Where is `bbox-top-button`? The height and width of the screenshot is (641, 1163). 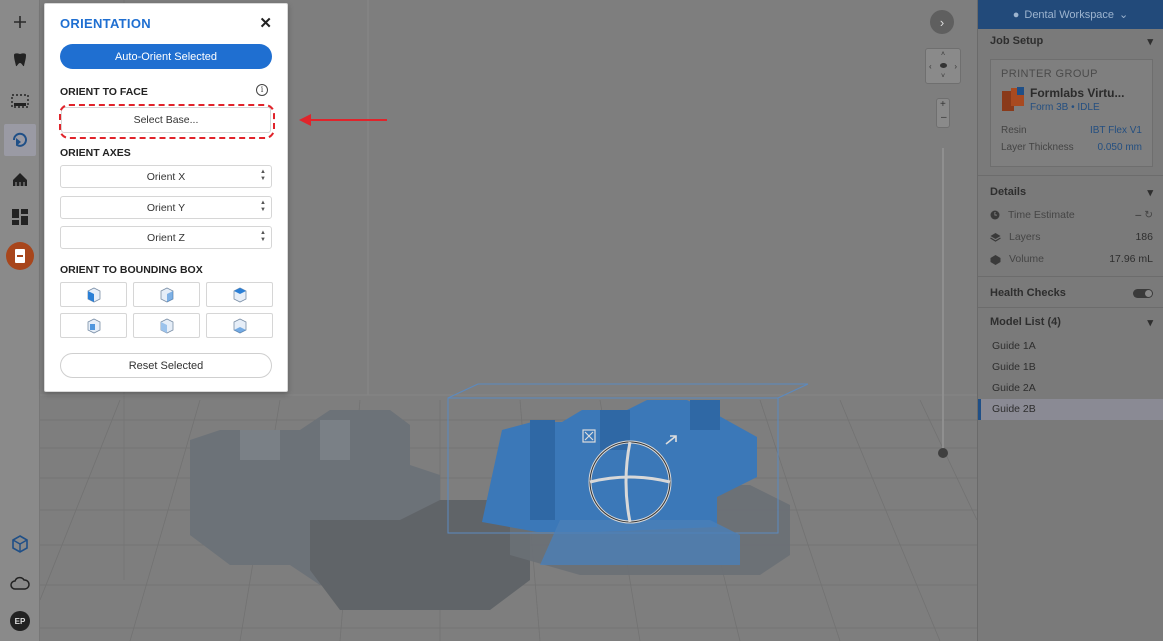
bbox-top-button is located at coordinates (239, 294).